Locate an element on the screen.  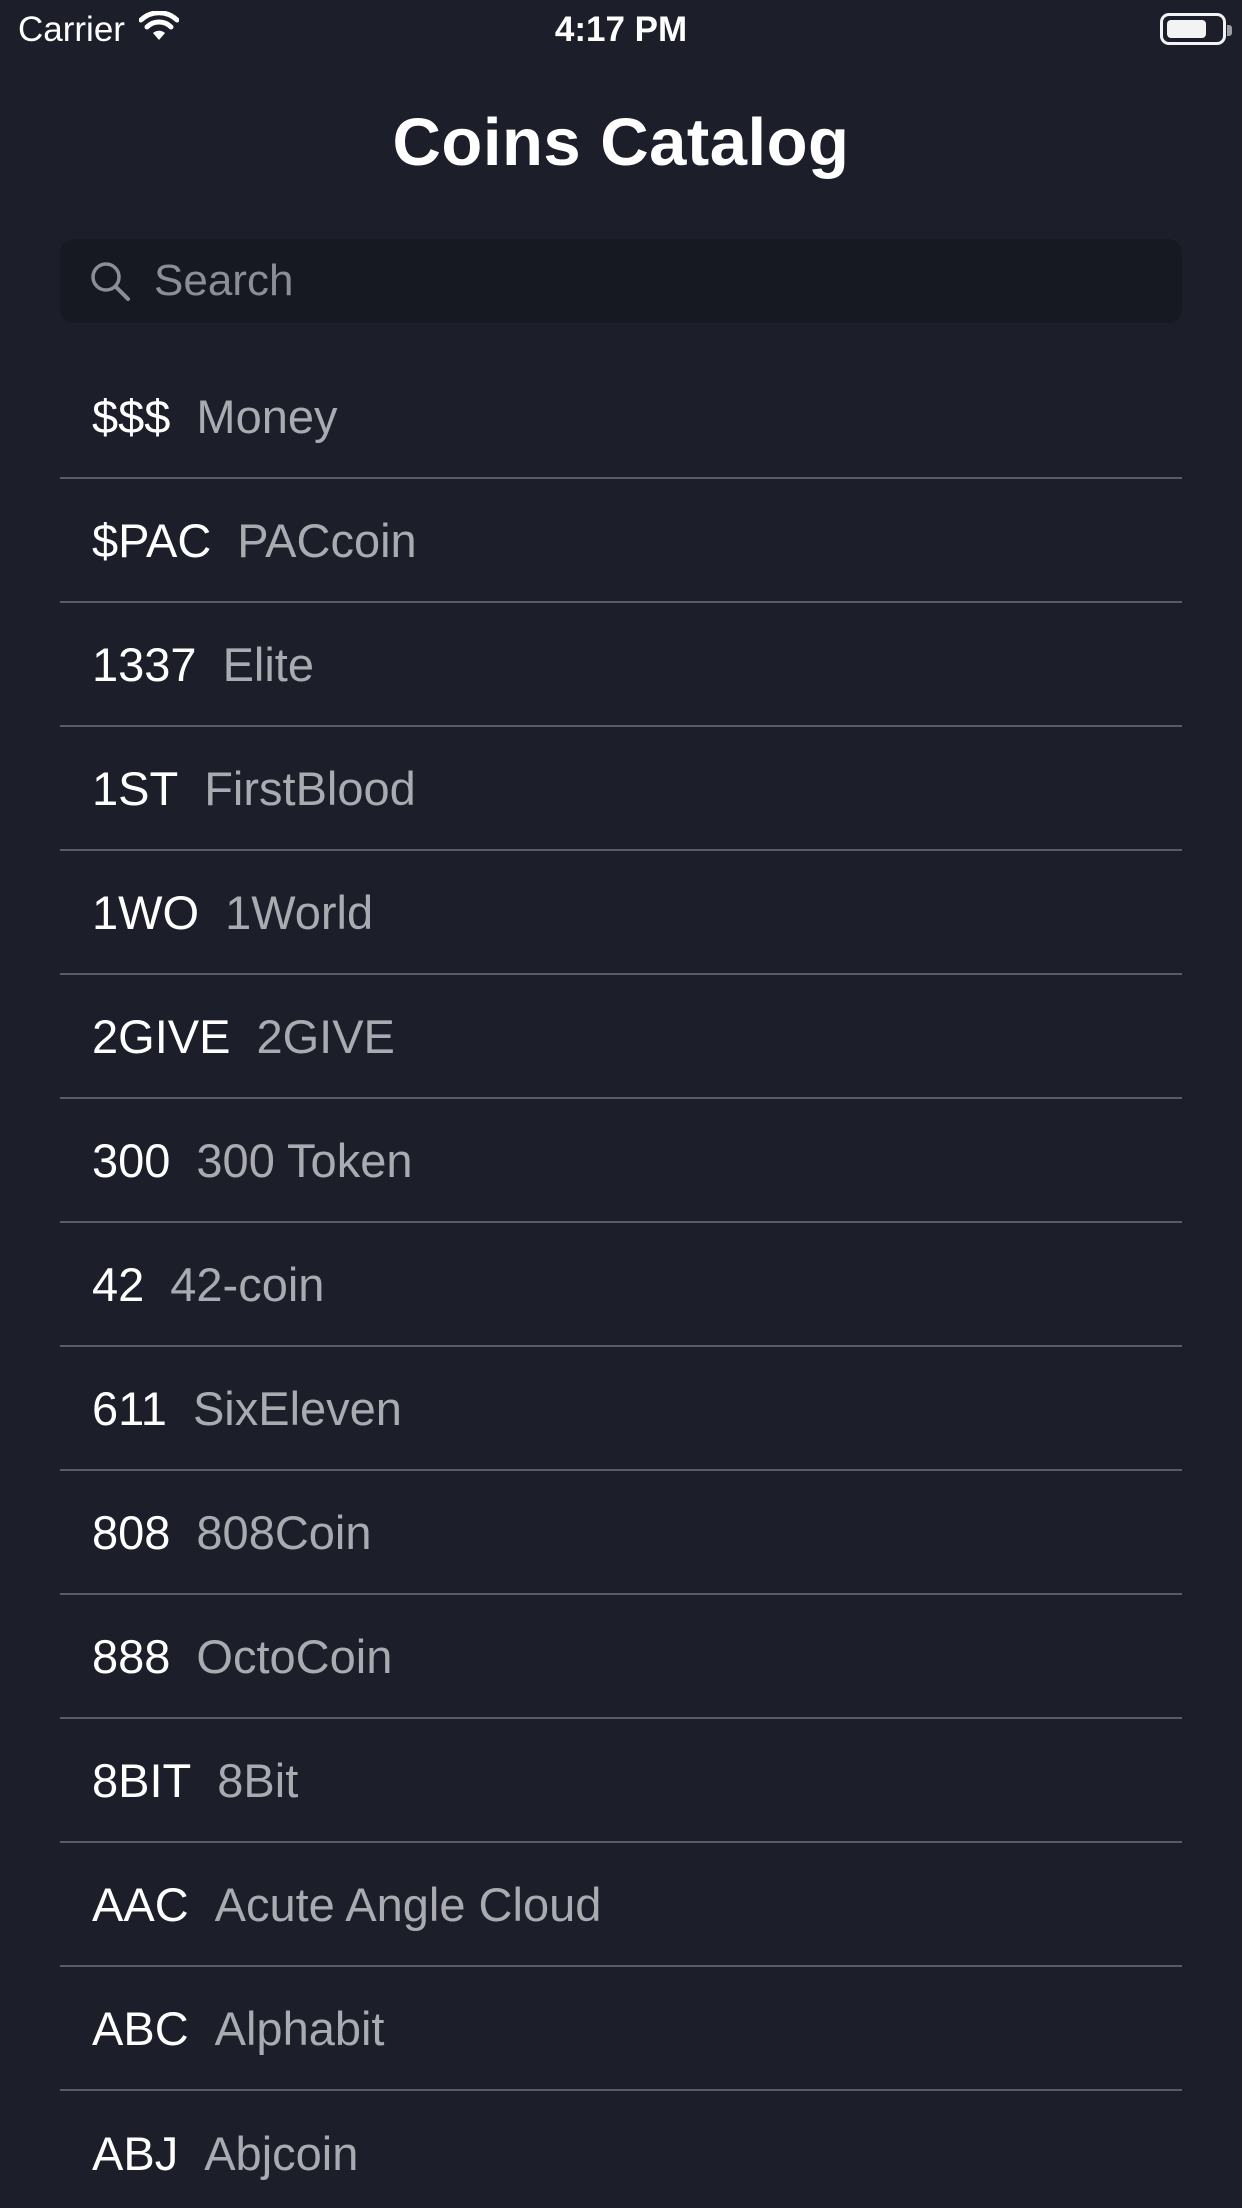
coin-row-abj: ABJ Abjcoin is located at coordinates (621, 2149).